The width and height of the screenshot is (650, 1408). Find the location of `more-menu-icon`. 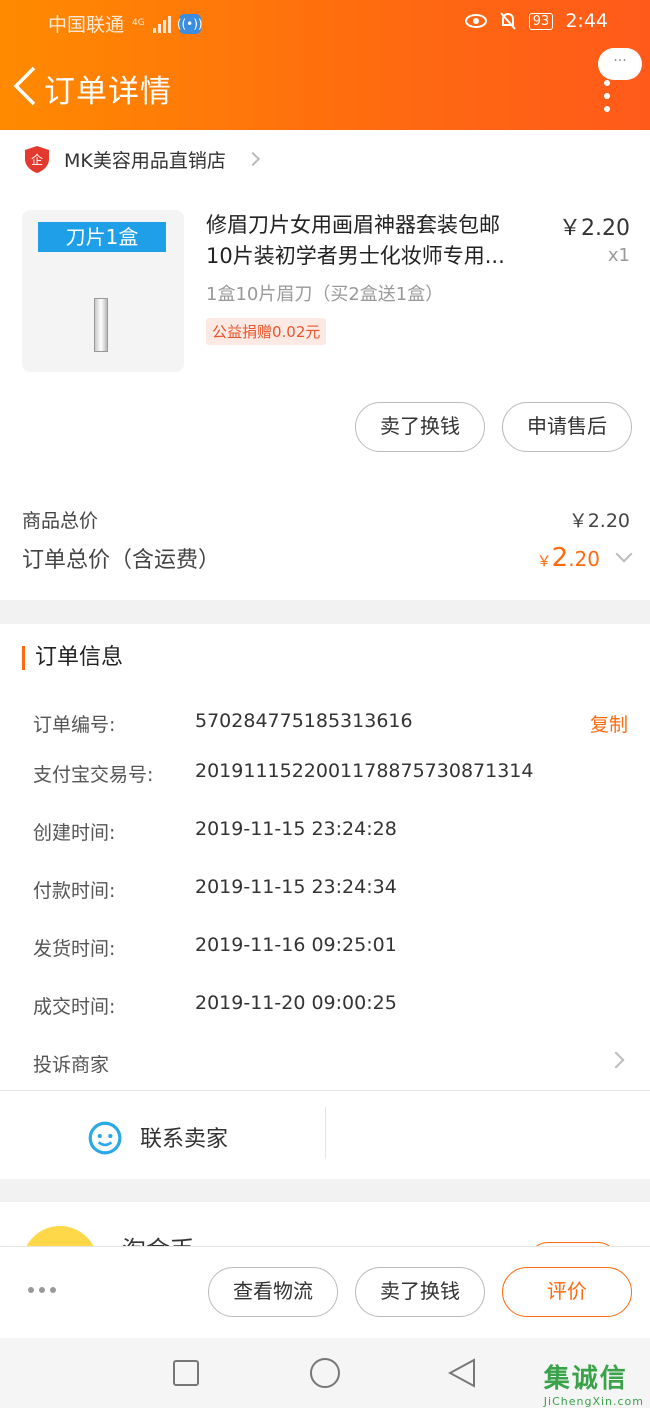

more-menu-icon is located at coordinates (608, 100).